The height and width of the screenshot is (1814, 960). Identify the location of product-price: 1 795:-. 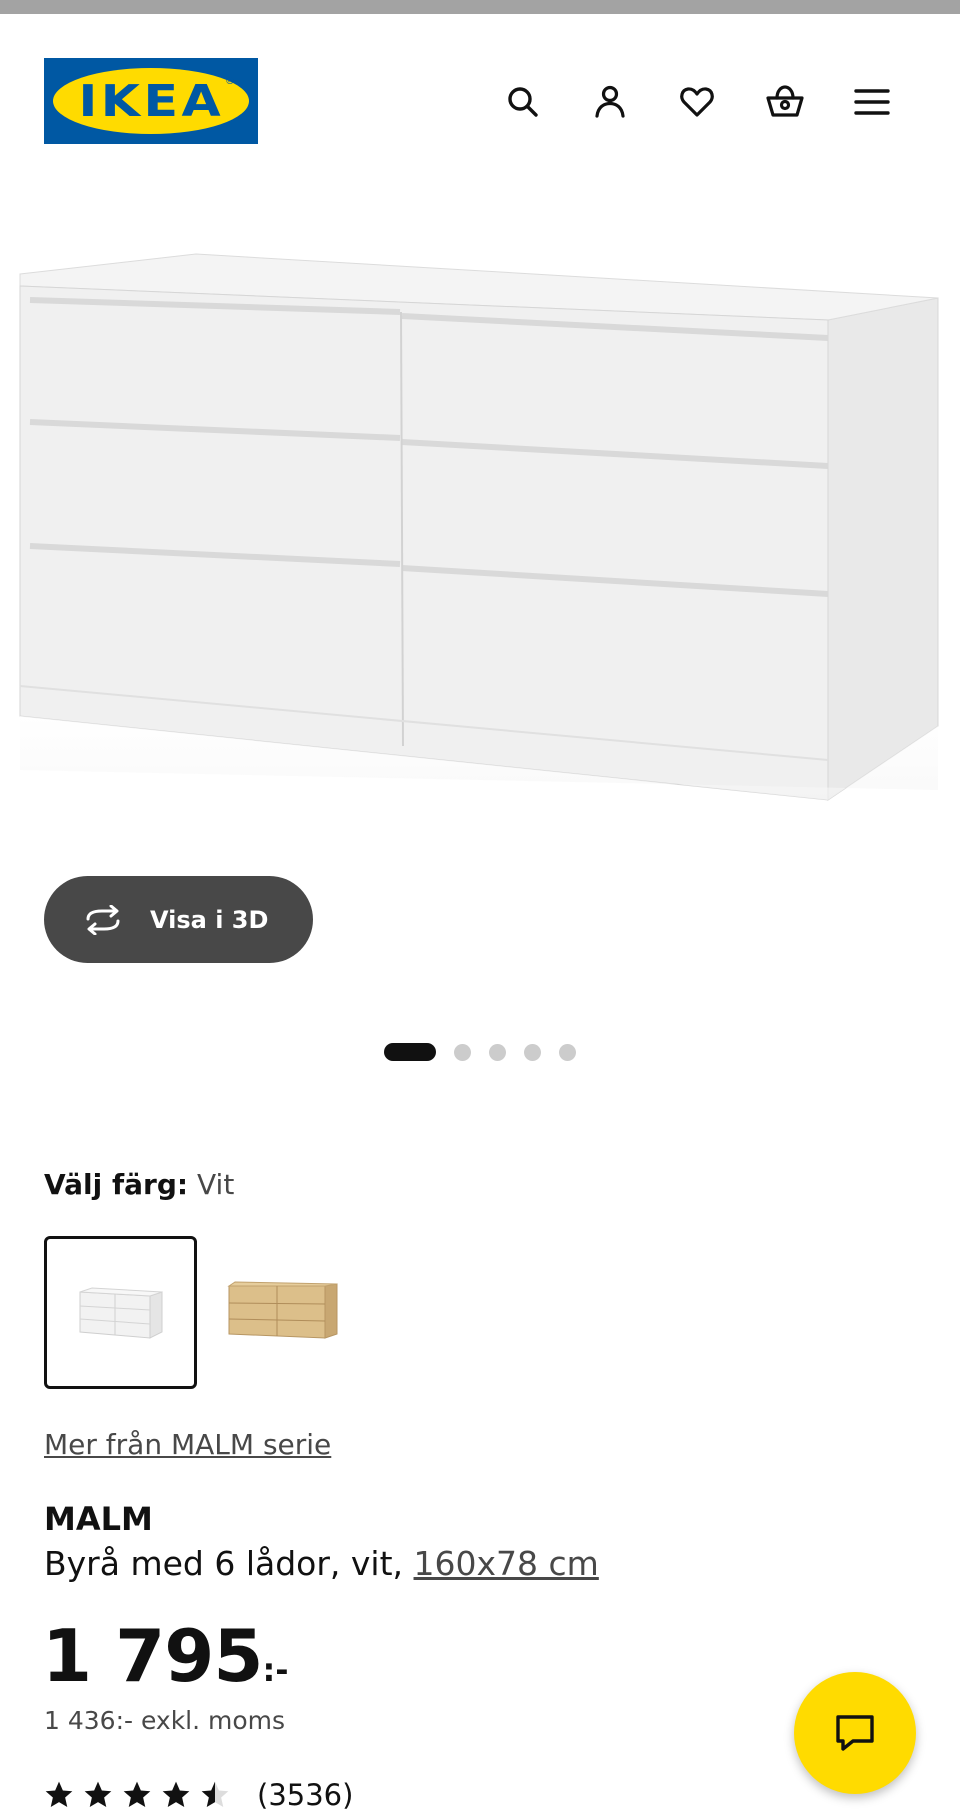
(165, 1656).